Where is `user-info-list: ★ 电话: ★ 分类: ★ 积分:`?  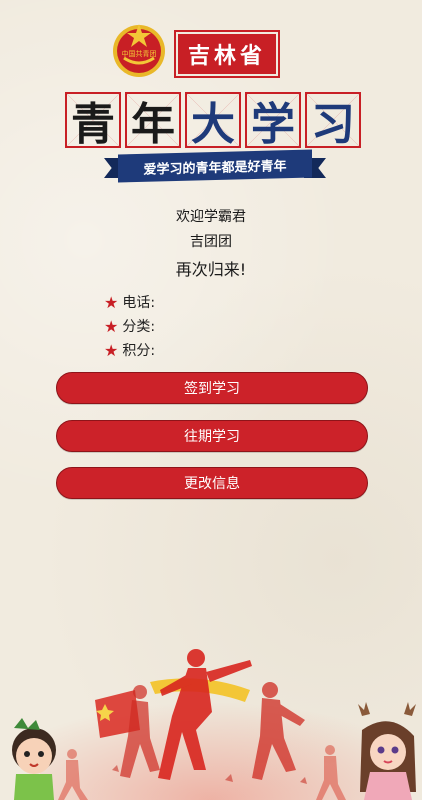 user-info-list: ★ 电话: ★ 分类: ★ 积分: is located at coordinates (129, 326).